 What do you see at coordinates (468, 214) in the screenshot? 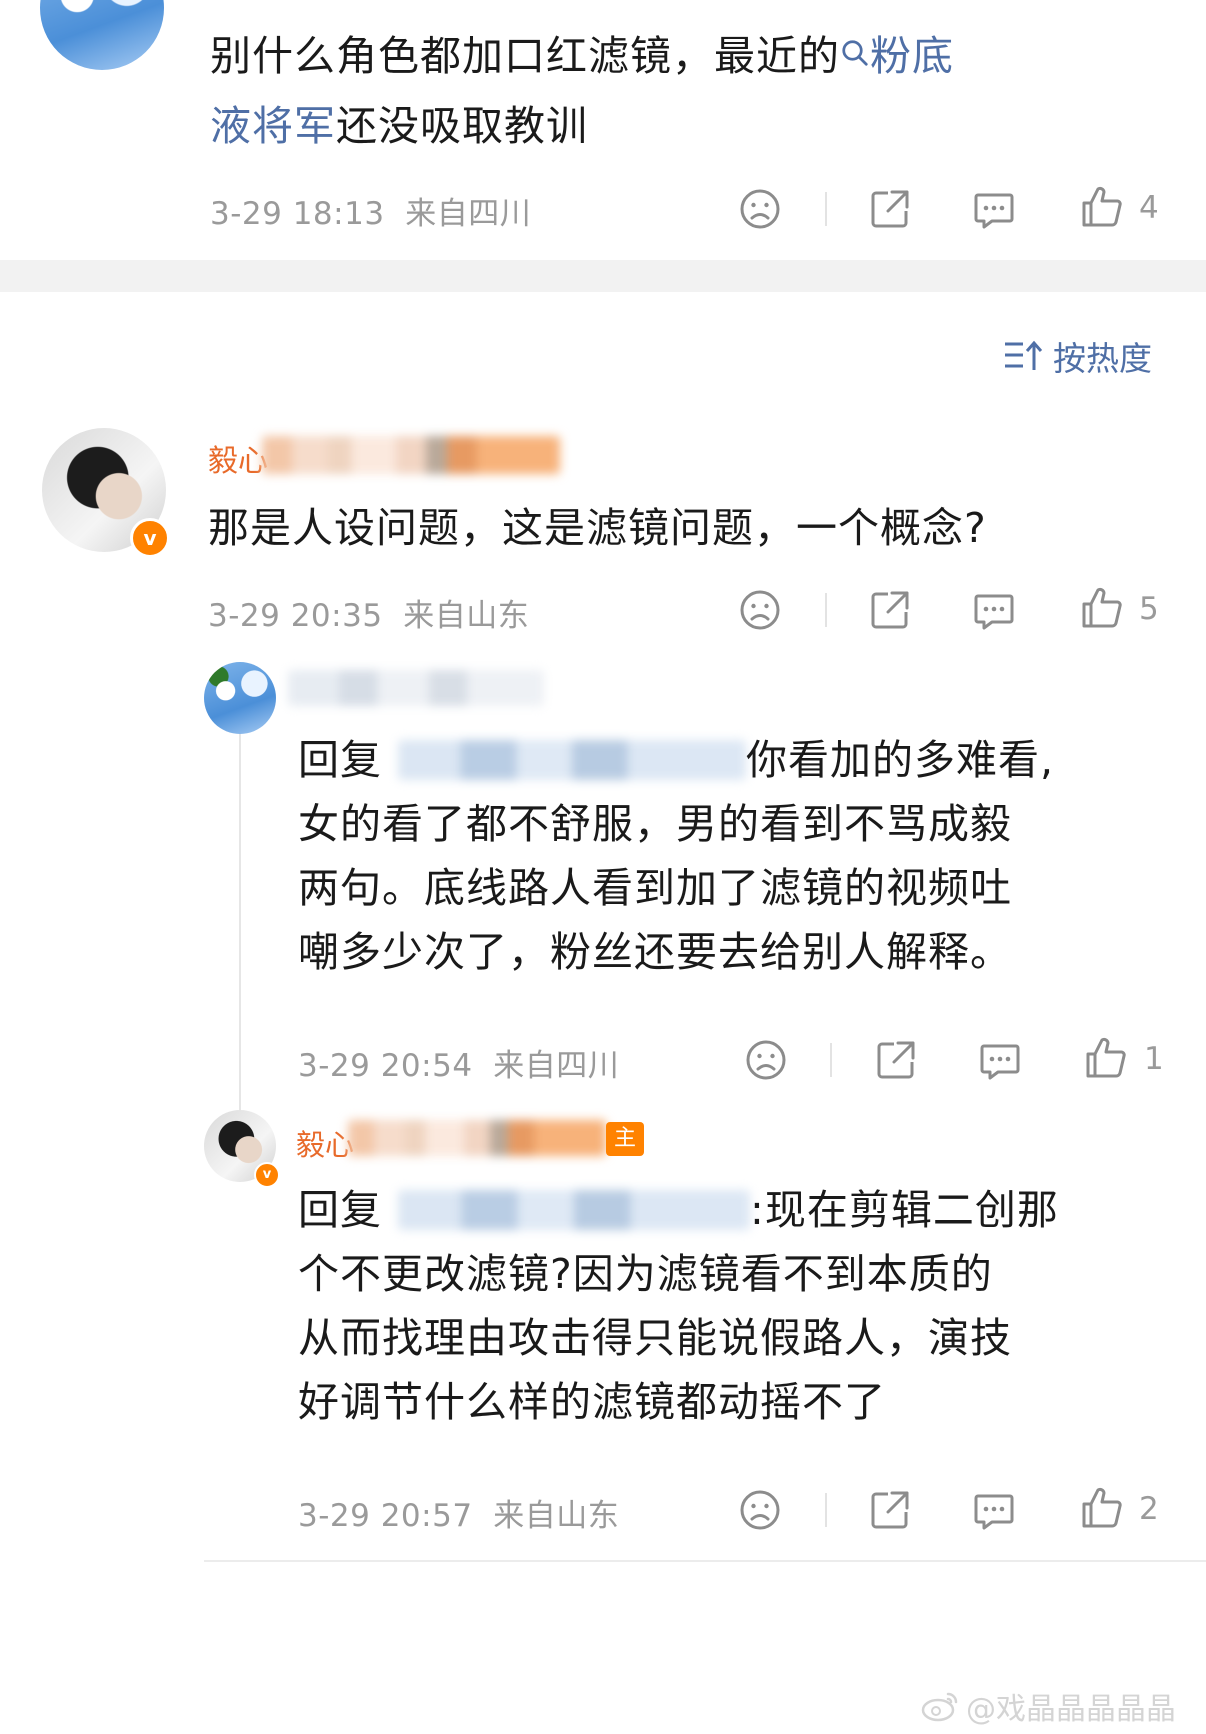
I see `comment-location: 来自四川` at bounding box center [468, 214].